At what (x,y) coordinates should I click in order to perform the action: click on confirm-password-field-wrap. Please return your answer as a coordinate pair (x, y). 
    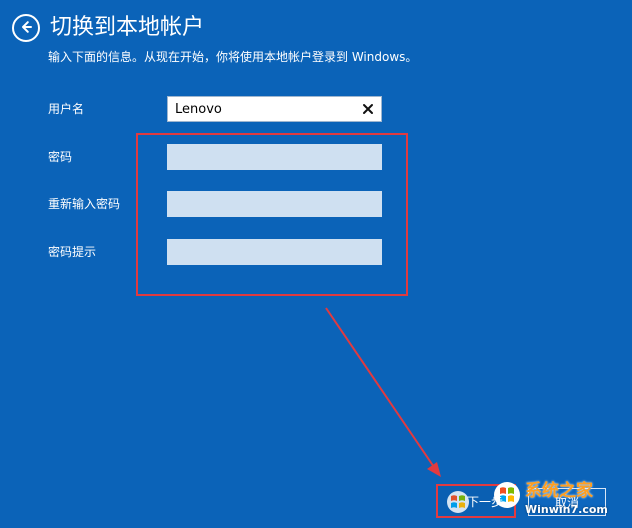
    Looking at the image, I should click on (274, 204).